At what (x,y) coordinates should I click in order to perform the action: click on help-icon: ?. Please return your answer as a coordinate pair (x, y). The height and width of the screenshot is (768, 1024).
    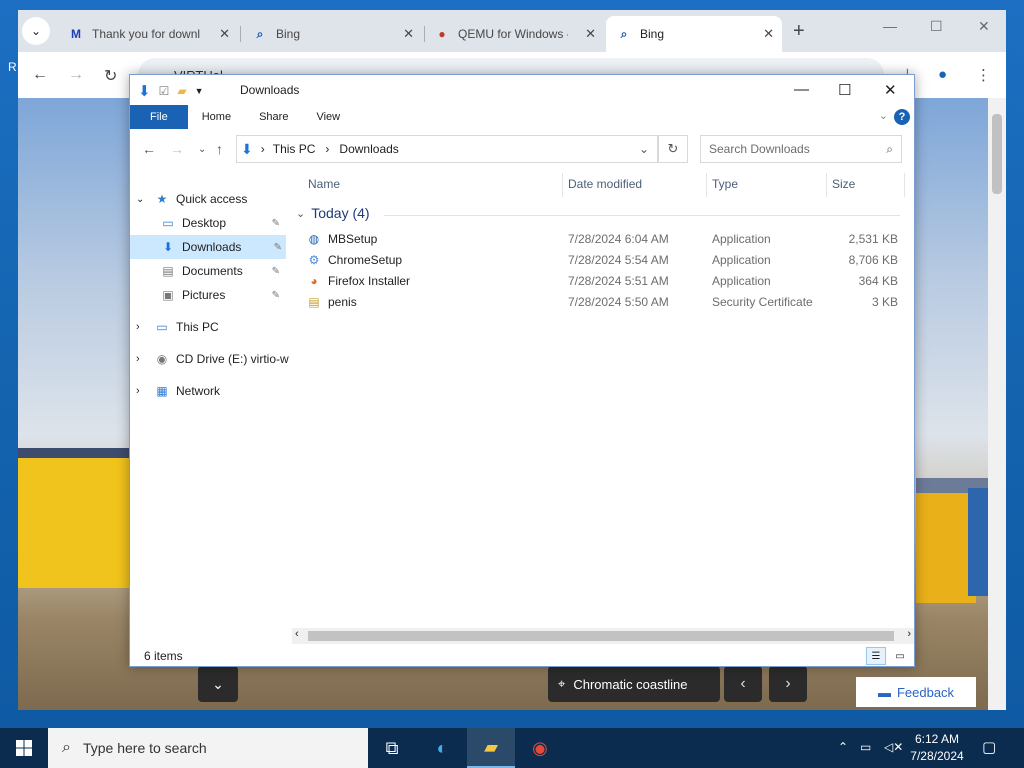
    Looking at the image, I should click on (902, 117).